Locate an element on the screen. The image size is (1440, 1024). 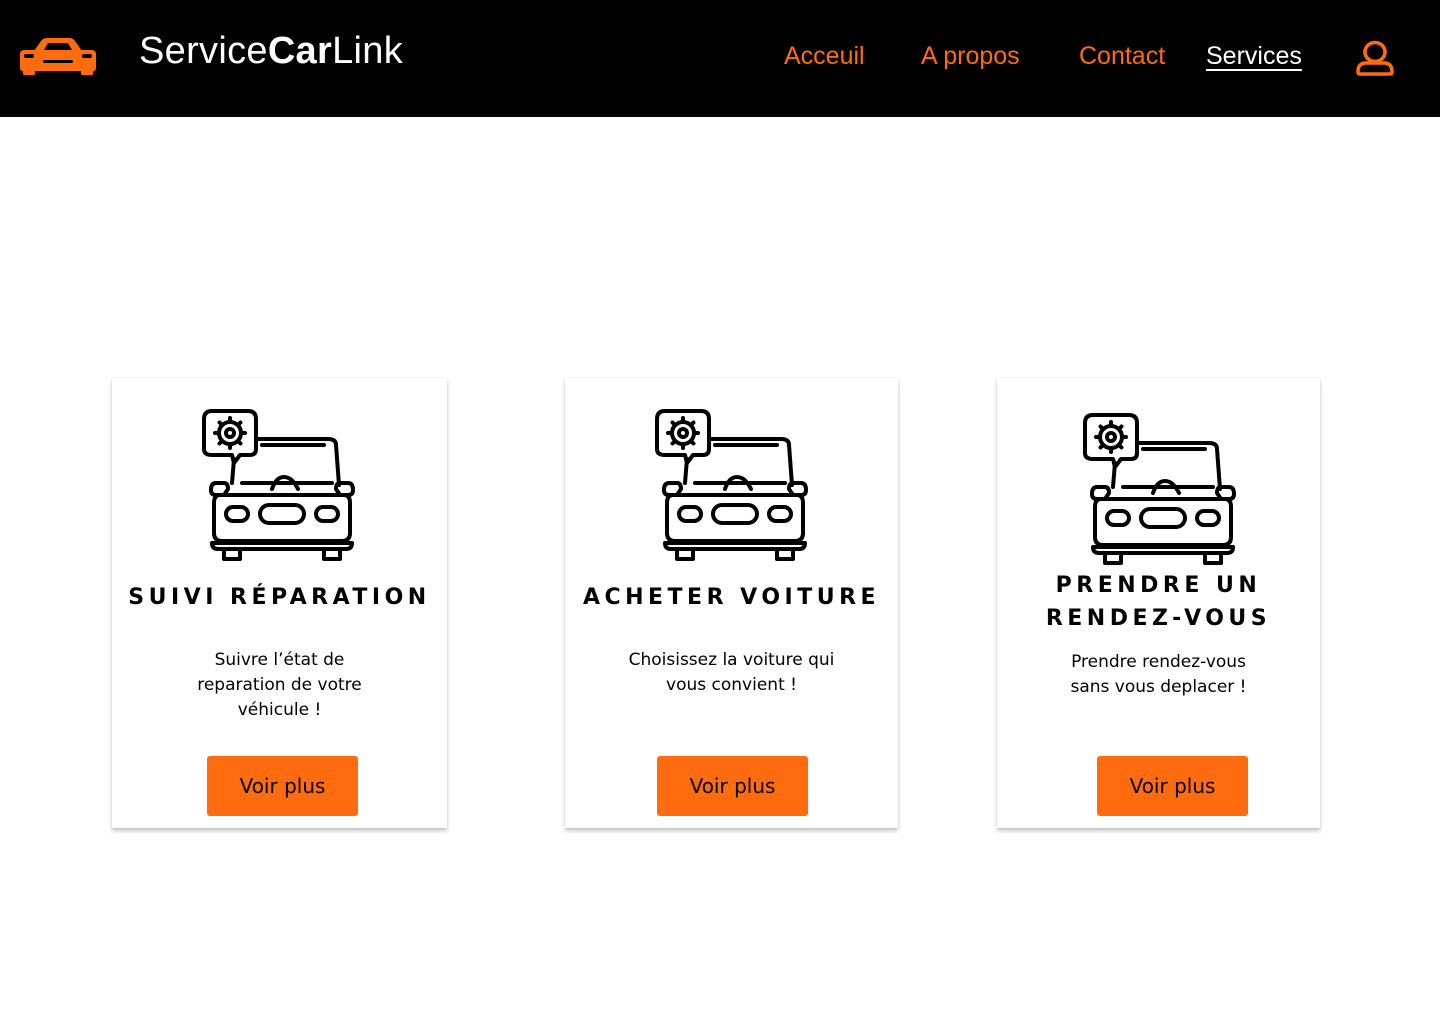
brand-suffix: Link is located at coordinates (367, 51).